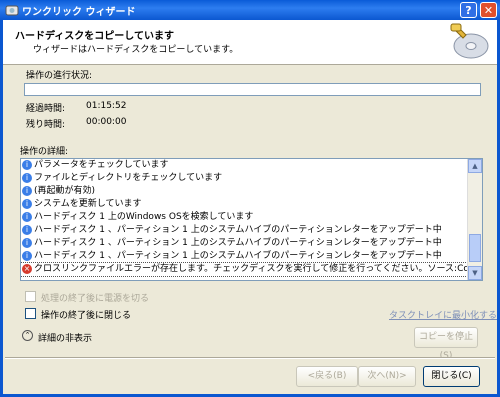 This screenshot has width=500, height=397. What do you see at coordinates (27, 335) in the screenshot?
I see `chevron-up-icon: ⌃` at bounding box center [27, 335].